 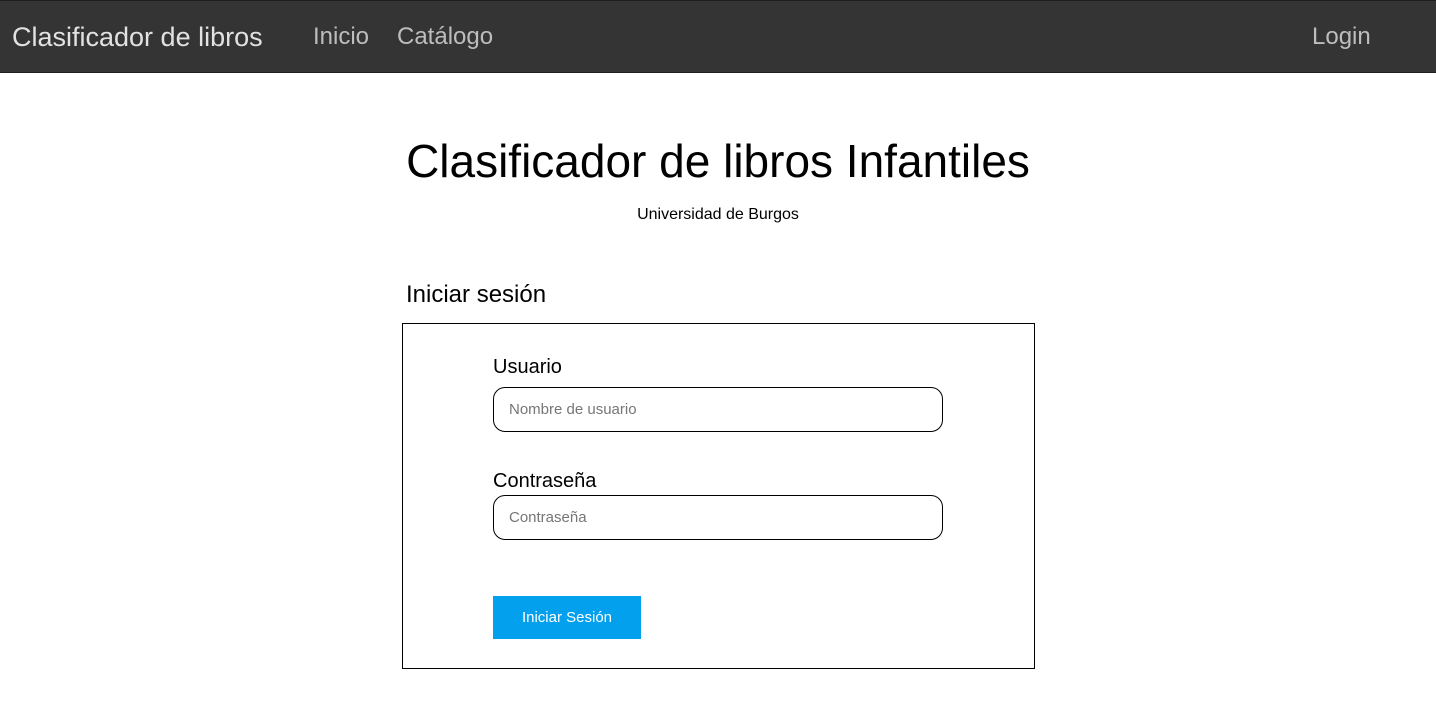 What do you see at coordinates (476, 294) in the screenshot?
I see `login-heading: Iniciar sesión` at bounding box center [476, 294].